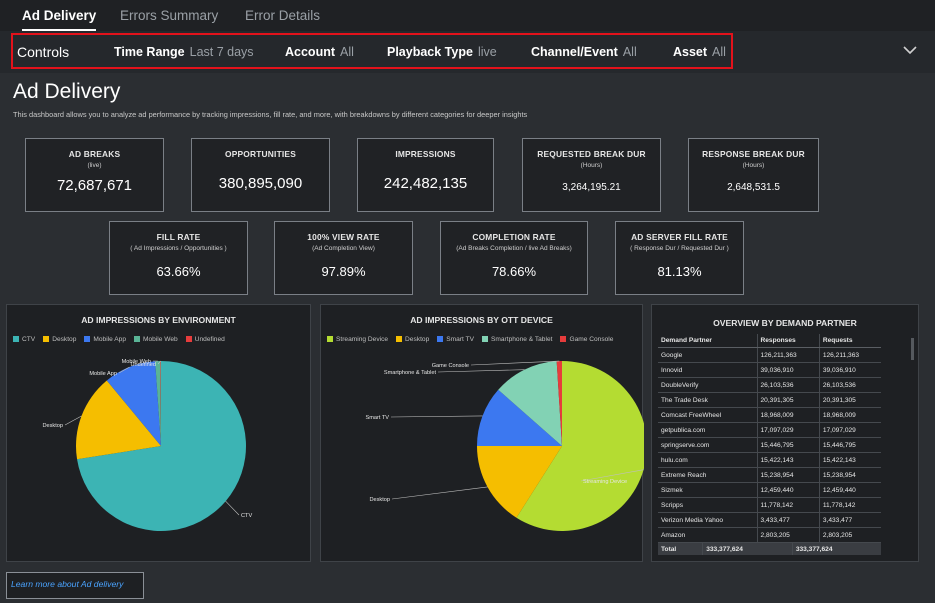 This screenshot has height=603, width=935. What do you see at coordinates (67, 91) in the screenshot?
I see `page-title: Ad Delivery` at bounding box center [67, 91].